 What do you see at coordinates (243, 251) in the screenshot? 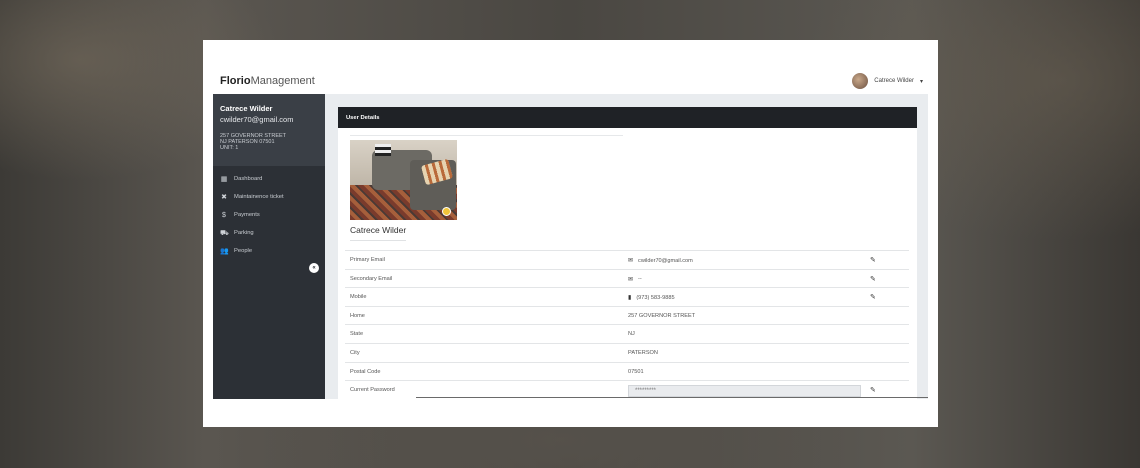
I see `sidebar-item-label: People` at bounding box center [243, 251].